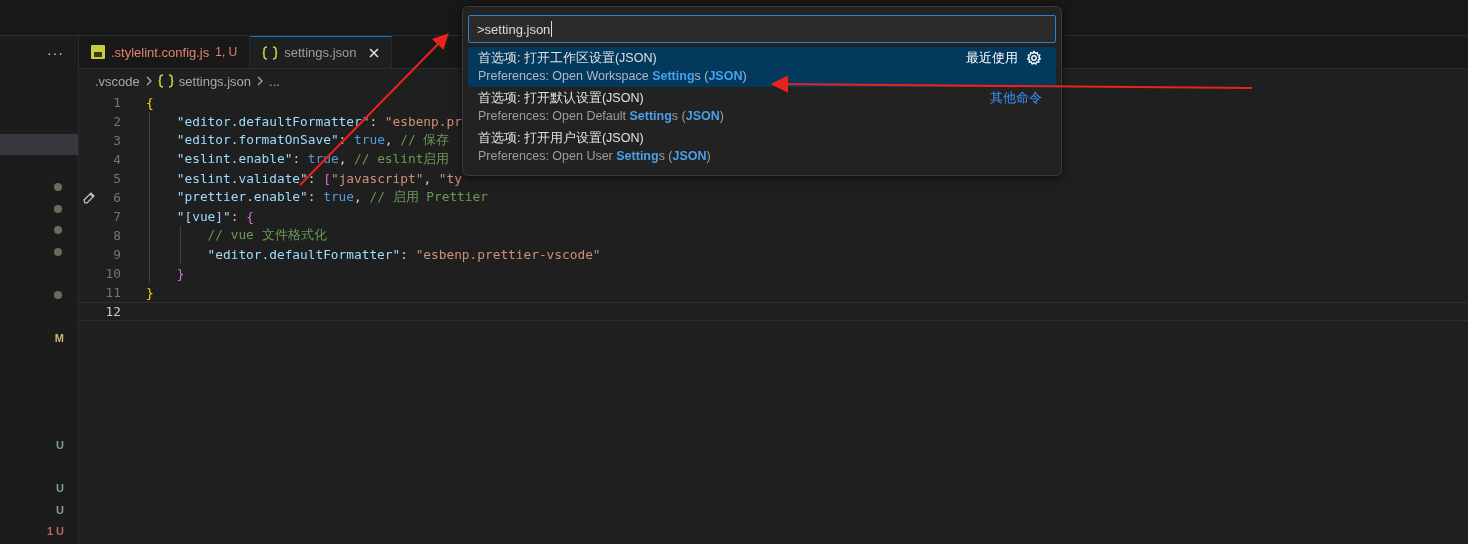 The height and width of the screenshot is (544, 1468). Describe the element at coordinates (321, 52) in the screenshot. I see `editor-tab: settings.json` at that location.